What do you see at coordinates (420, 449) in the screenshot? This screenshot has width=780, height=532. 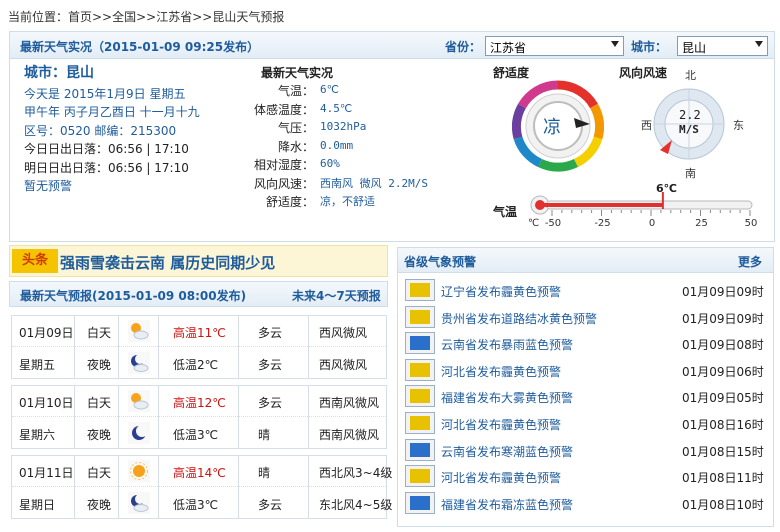 I see `cold-wave-blue-warning-icon` at bounding box center [420, 449].